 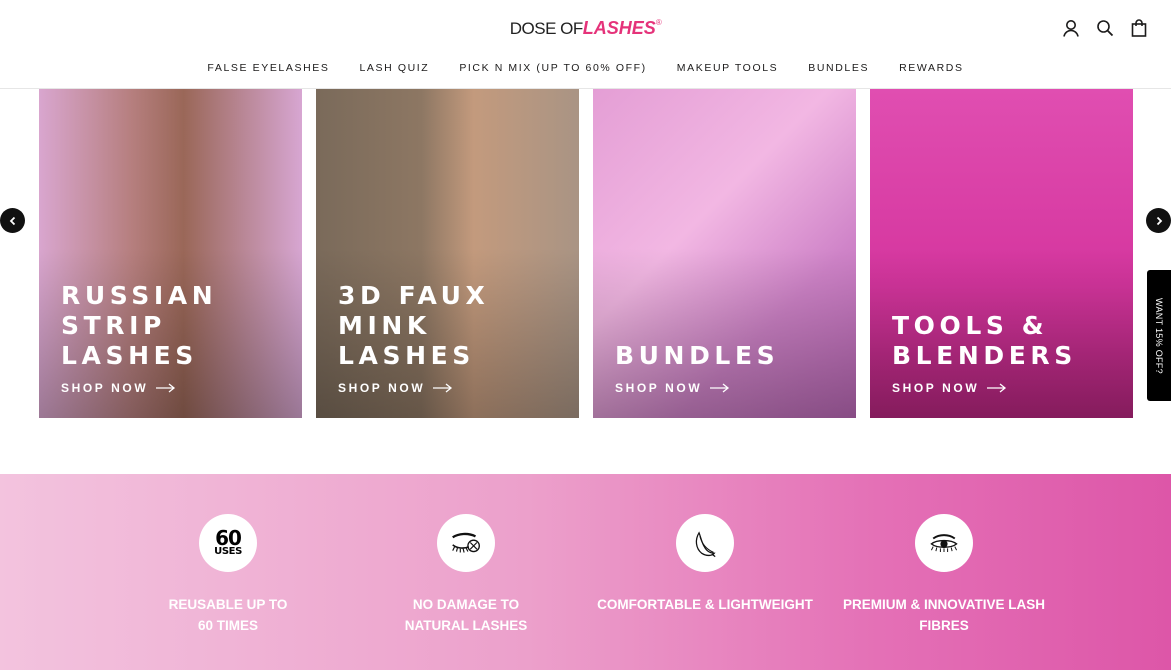 I want to click on card-title: RUSSIAN STRIP LASHES, so click(x=139, y=325).